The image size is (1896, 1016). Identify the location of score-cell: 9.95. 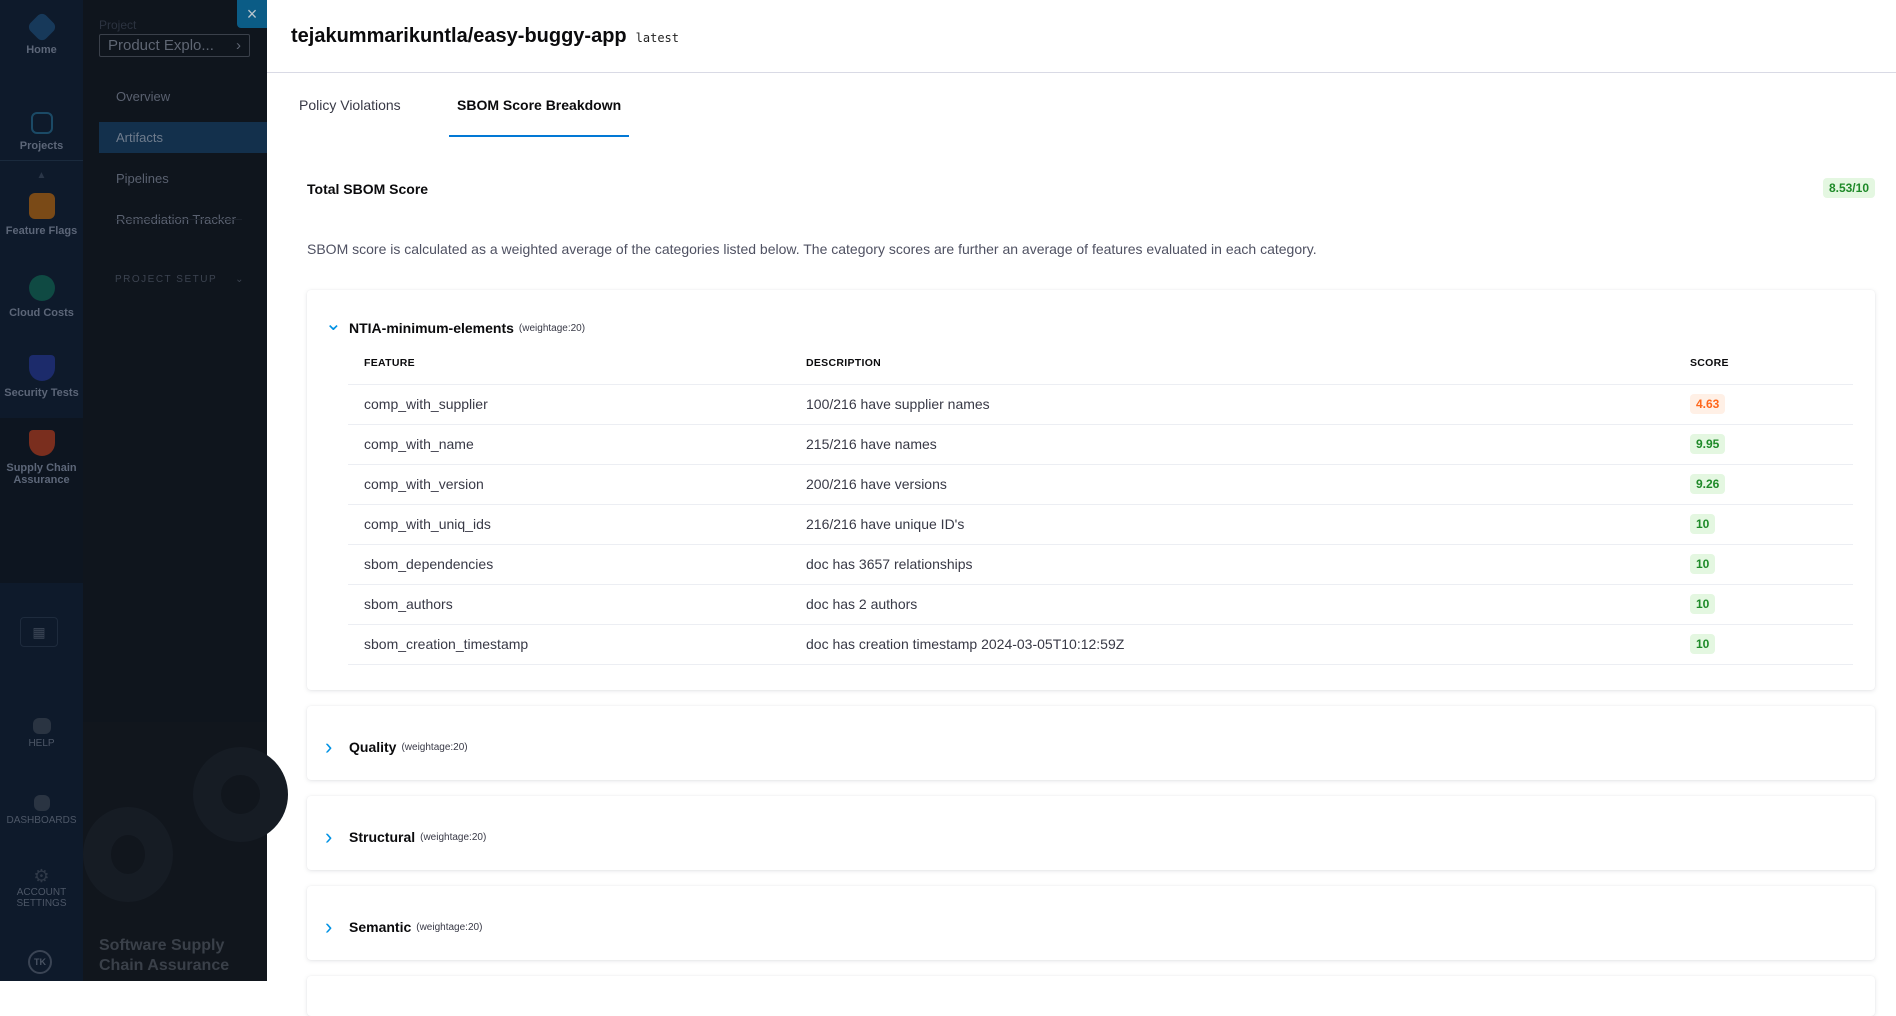
(1771, 444).